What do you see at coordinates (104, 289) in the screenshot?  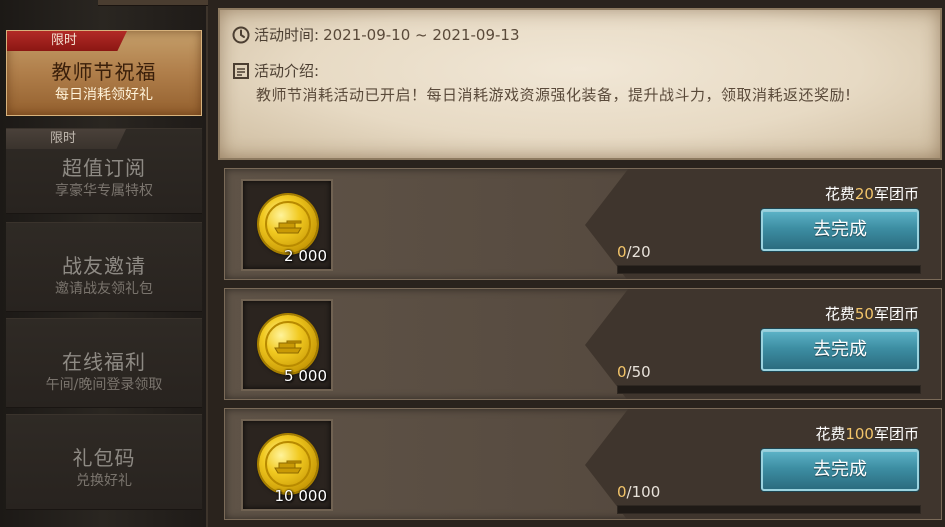 I see `sidebar-item-subtitle: 邀请战友领礼包` at bounding box center [104, 289].